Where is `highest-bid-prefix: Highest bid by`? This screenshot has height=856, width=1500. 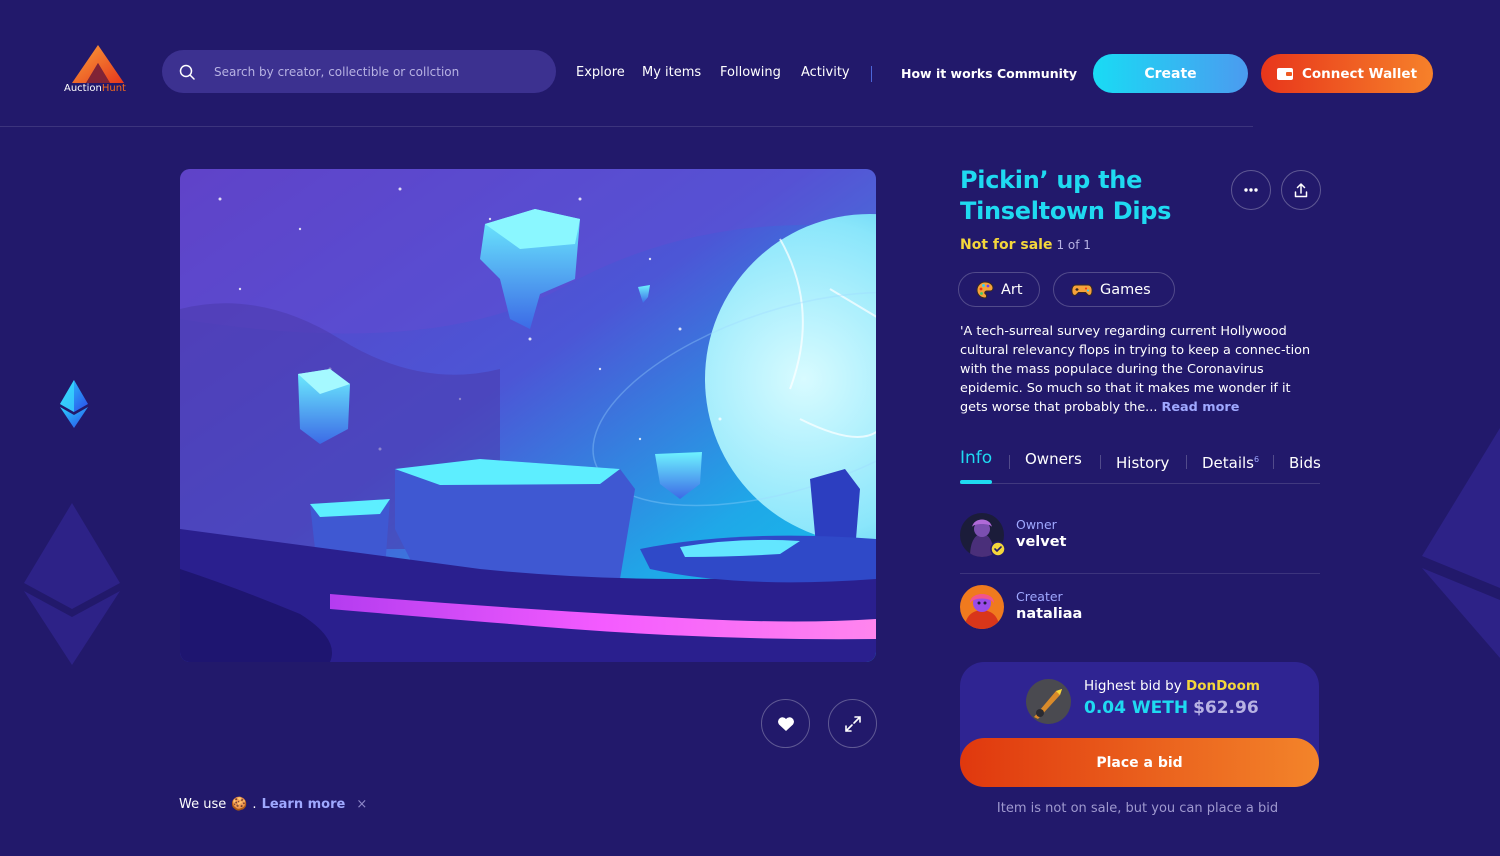 highest-bid-prefix: Highest bid by is located at coordinates (1133, 686).